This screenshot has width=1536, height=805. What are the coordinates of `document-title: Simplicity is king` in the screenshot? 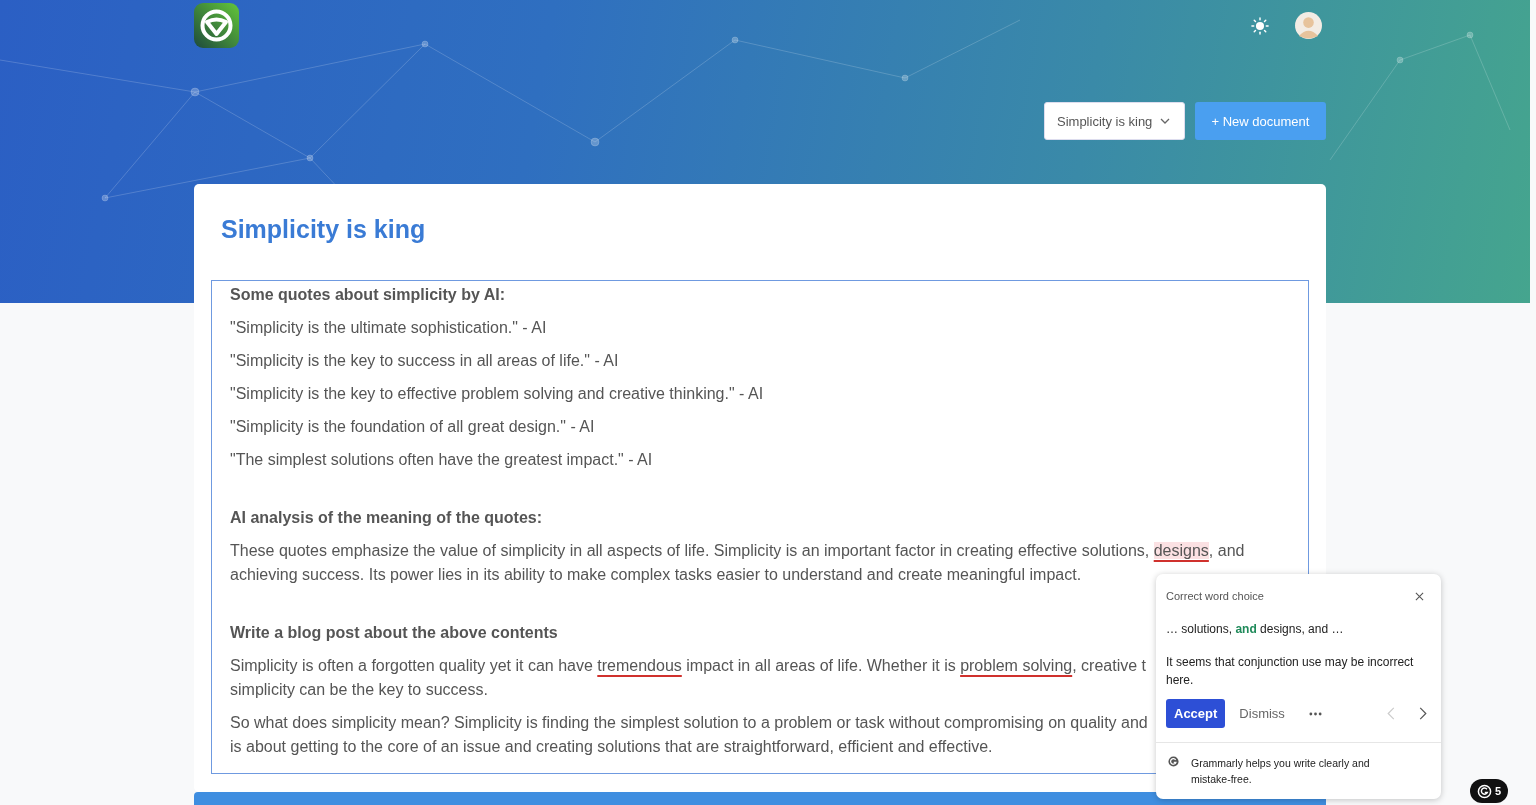 It's located at (324, 229).